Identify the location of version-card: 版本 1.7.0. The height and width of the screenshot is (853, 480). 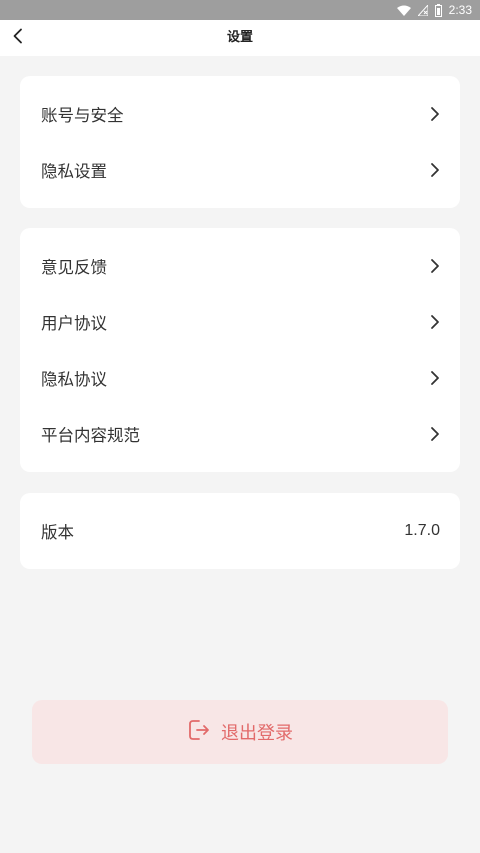
(240, 531).